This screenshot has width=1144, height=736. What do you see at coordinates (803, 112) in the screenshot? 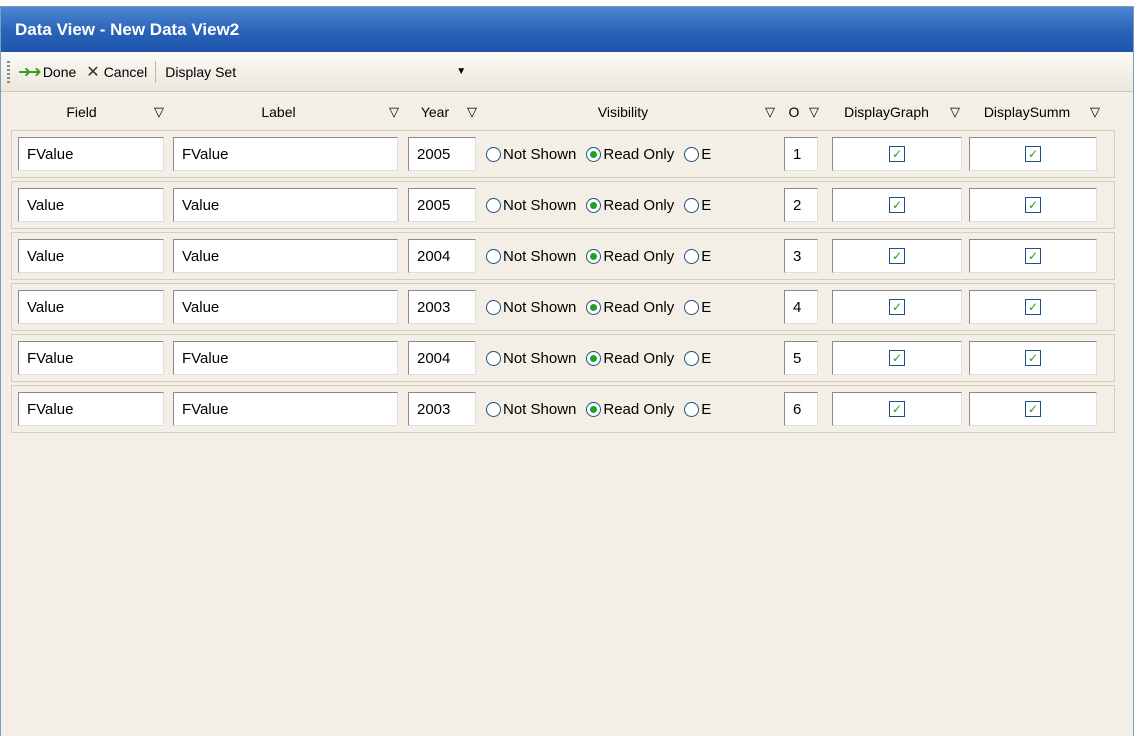
I see `header-order: O ▽` at bounding box center [803, 112].